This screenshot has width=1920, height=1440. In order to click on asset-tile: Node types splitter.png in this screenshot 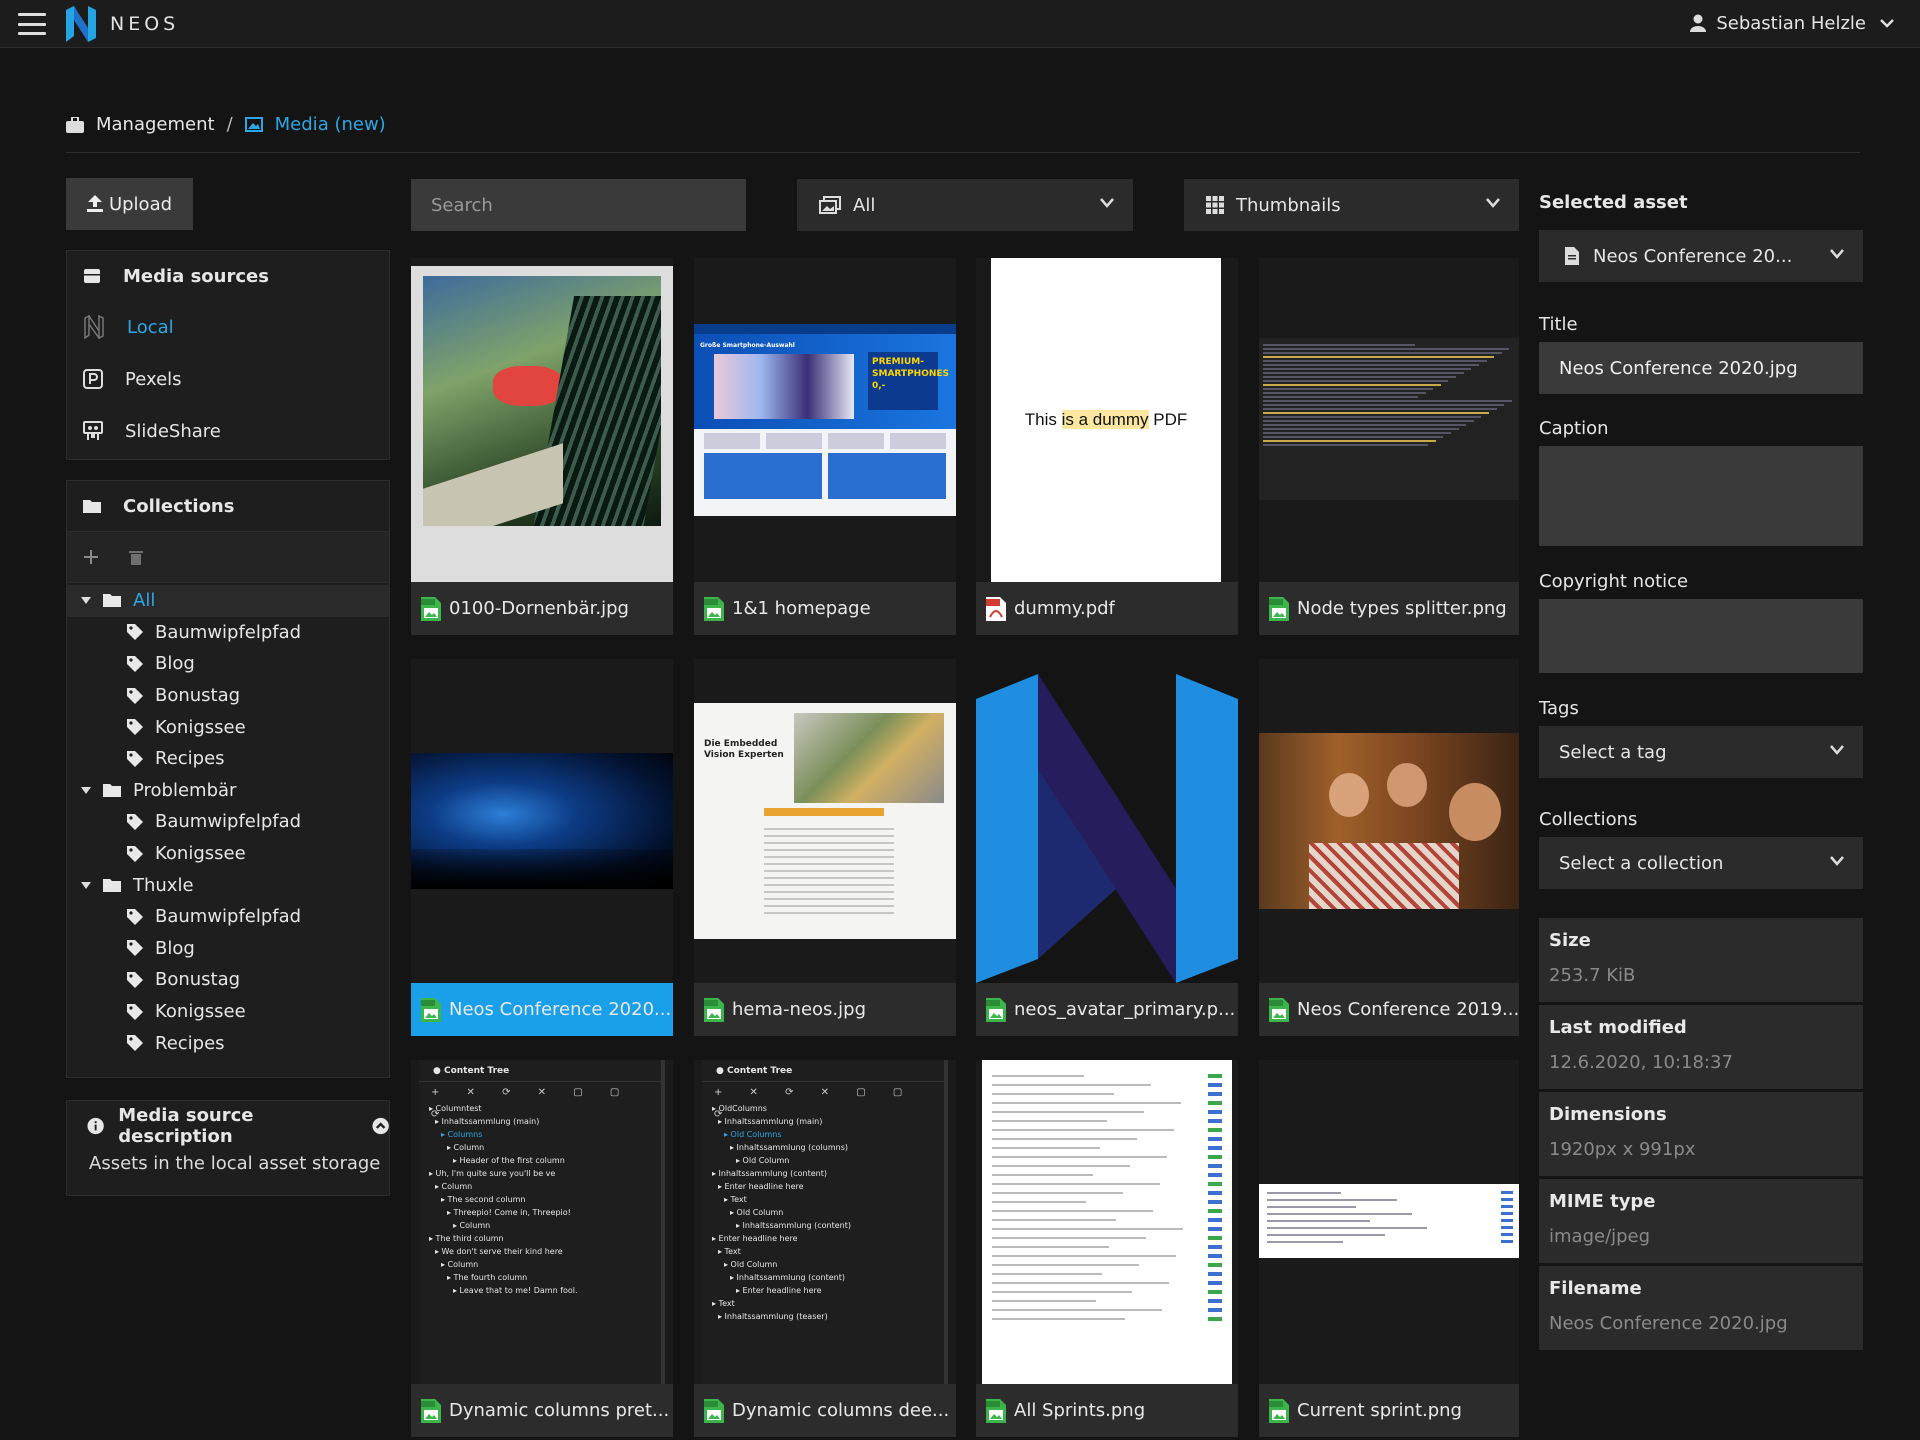, I will do `click(1389, 446)`.